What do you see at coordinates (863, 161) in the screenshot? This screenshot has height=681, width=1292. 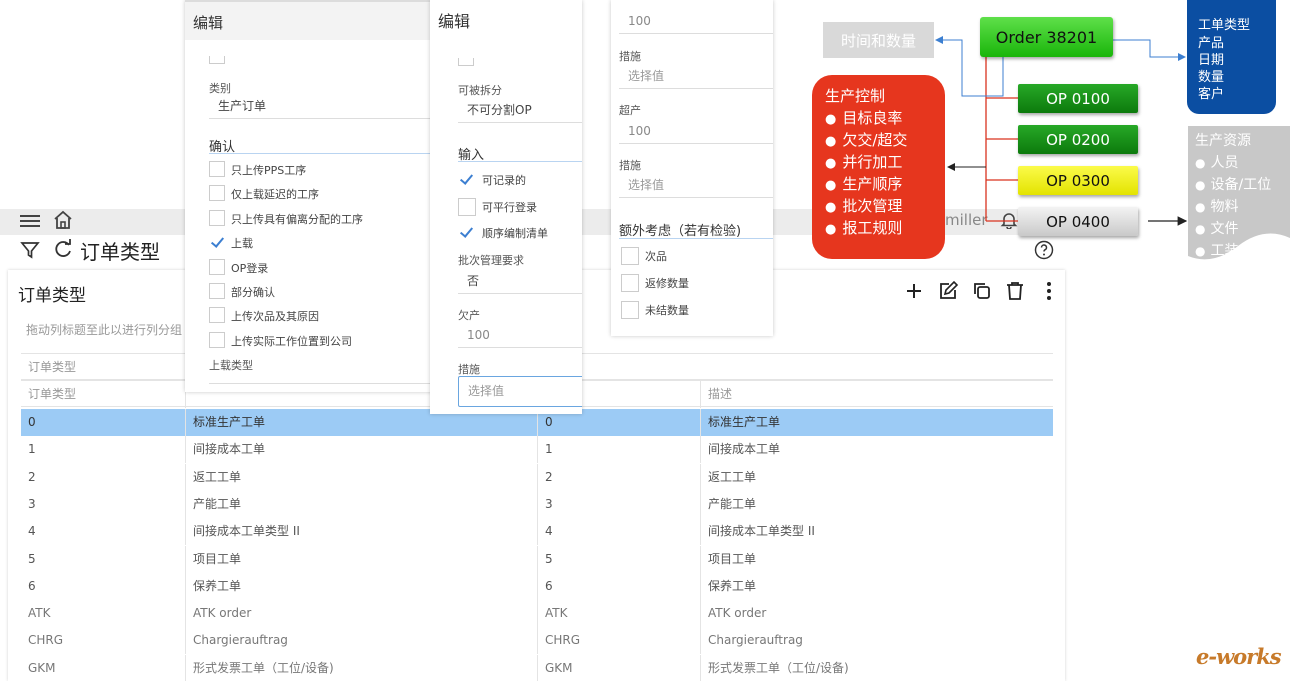 I see `control-item: 并行加工` at bounding box center [863, 161].